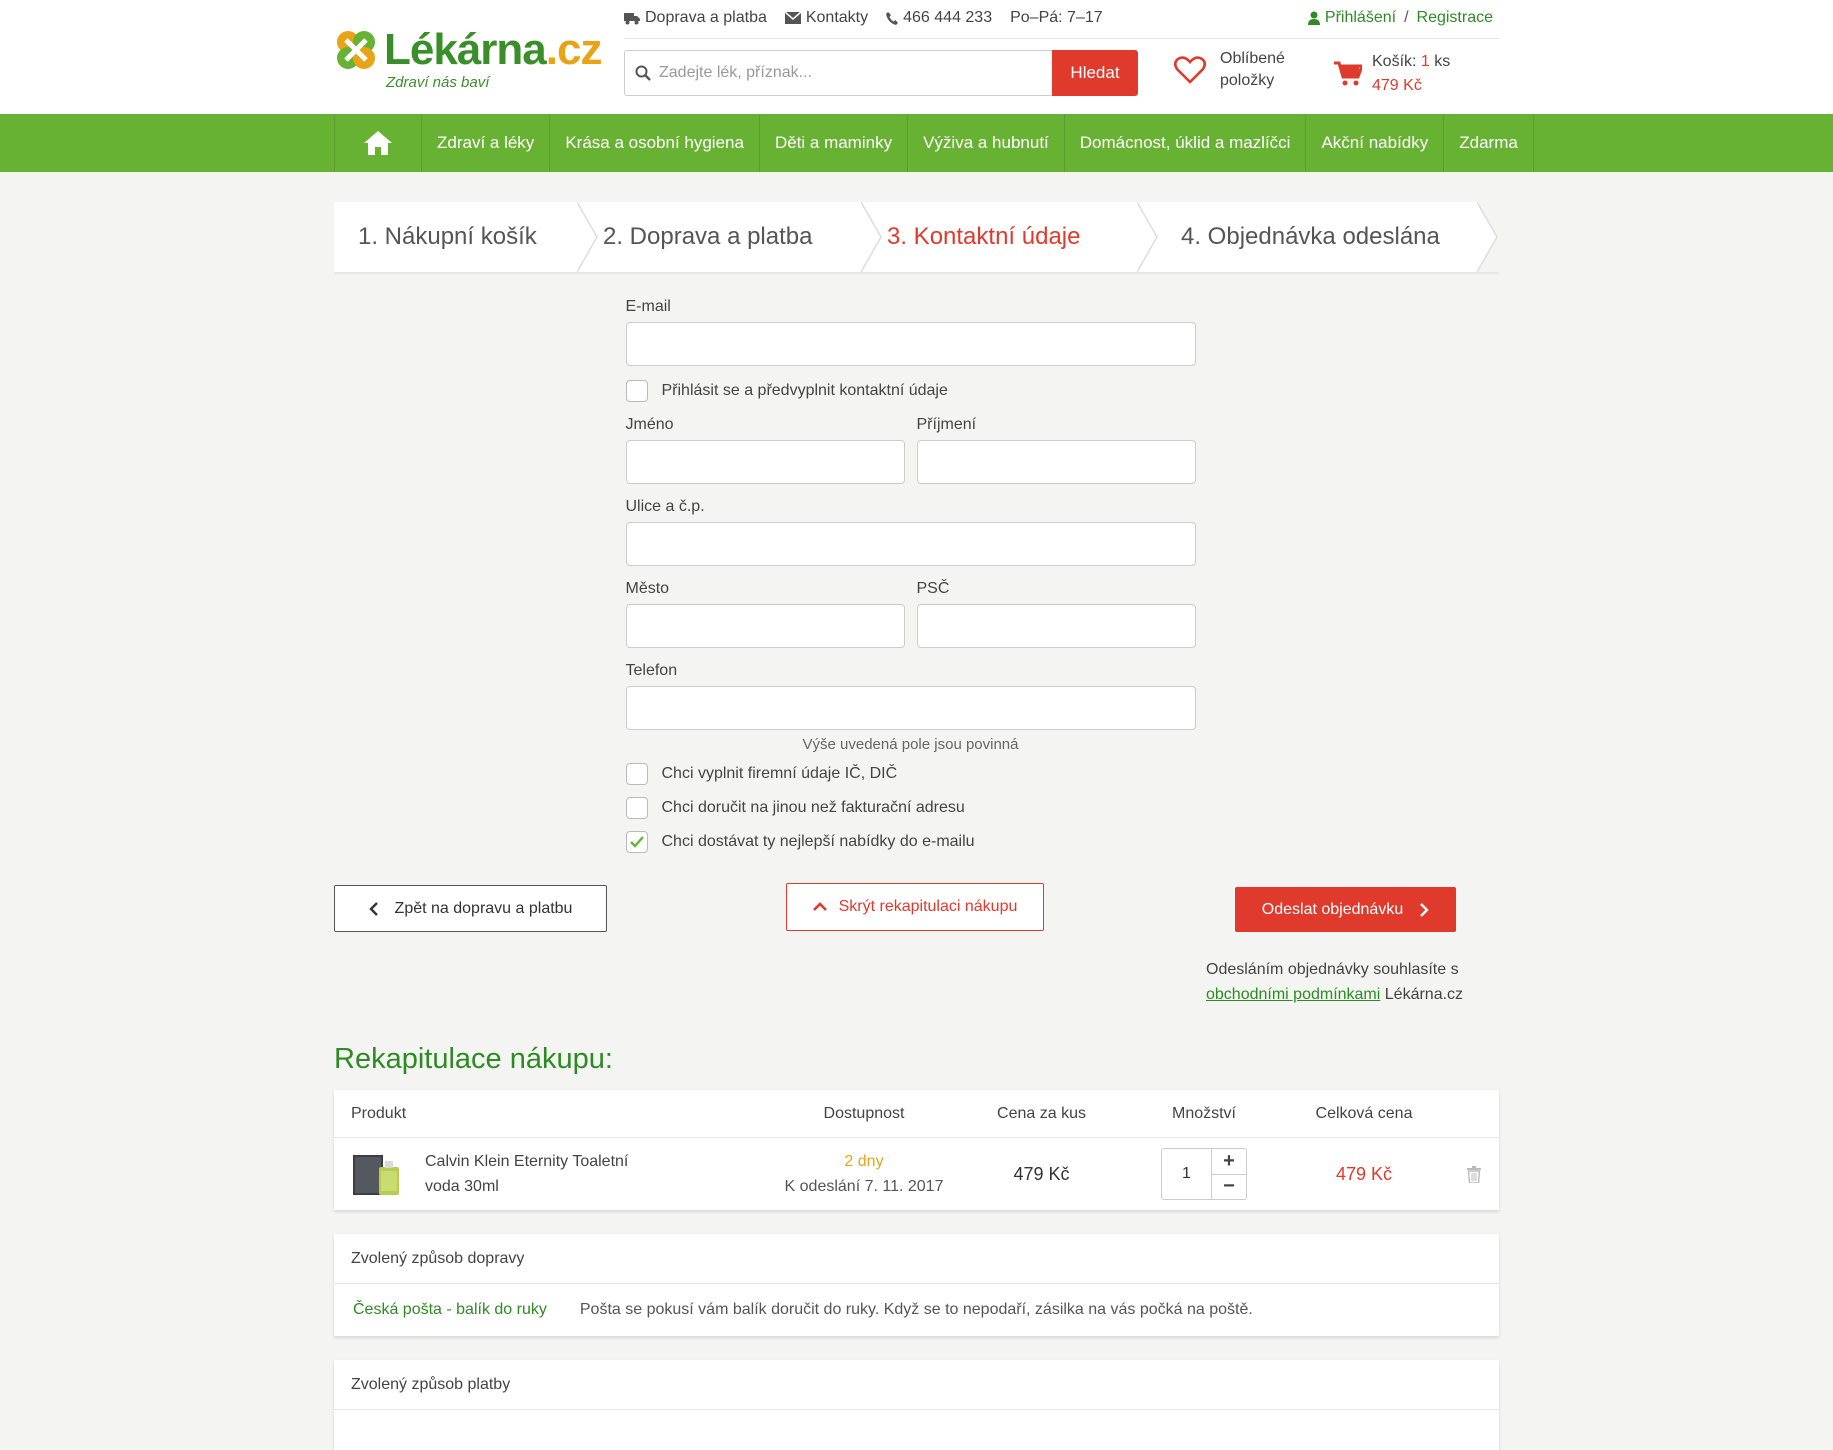 This screenshot has width=1833, height=1450. Describe the element at coordinates (928, 906) in the screenshot. I see `hide-recap-label: Skrýt rekapitulaci nákupu` at that location.